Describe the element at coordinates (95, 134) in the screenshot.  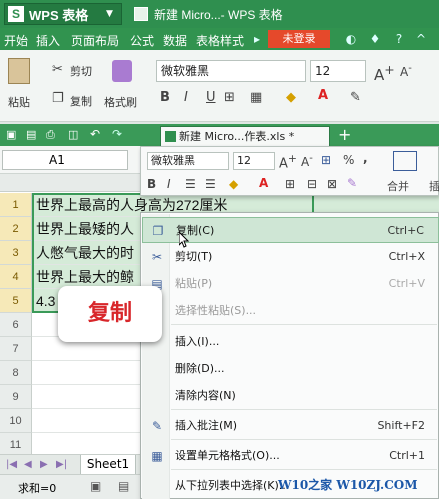
I see `undo-icon: ↶` at that location.